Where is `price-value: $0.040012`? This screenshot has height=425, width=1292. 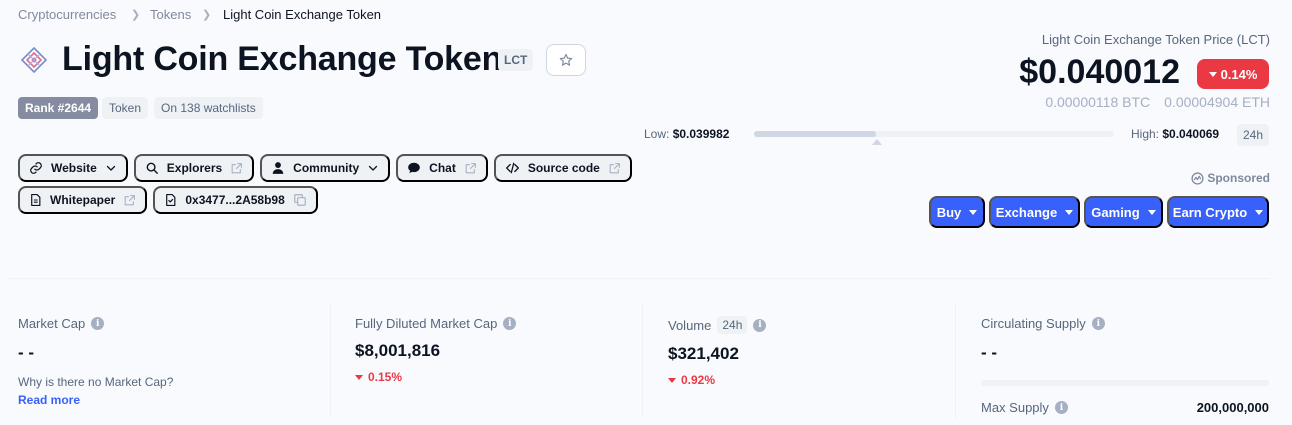 price-value: $0.040012 is located at coordinates (1099, 72).